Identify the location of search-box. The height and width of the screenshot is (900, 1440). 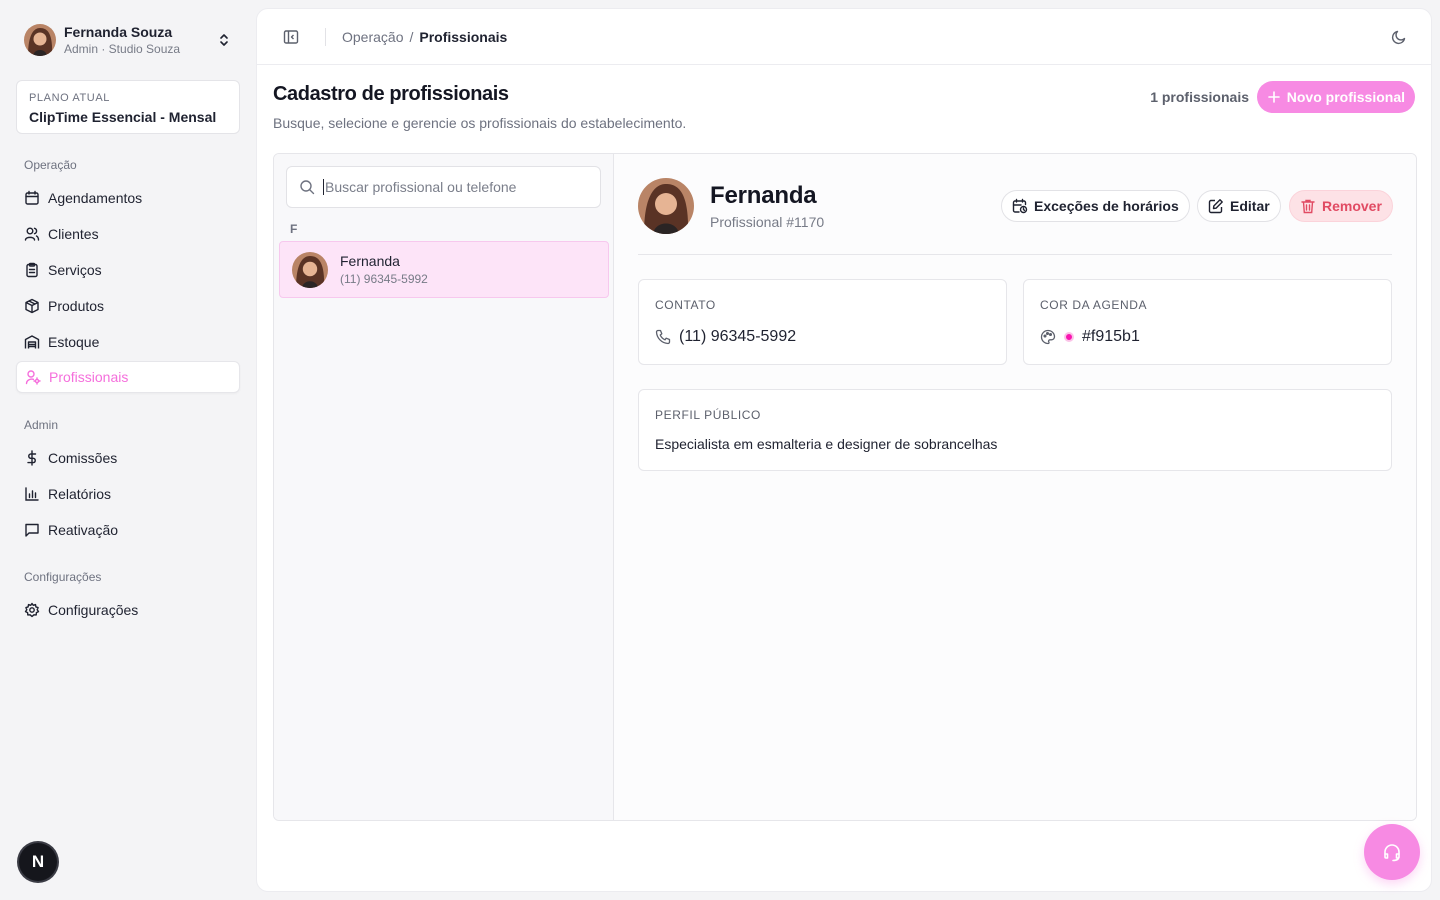
(443, 187).